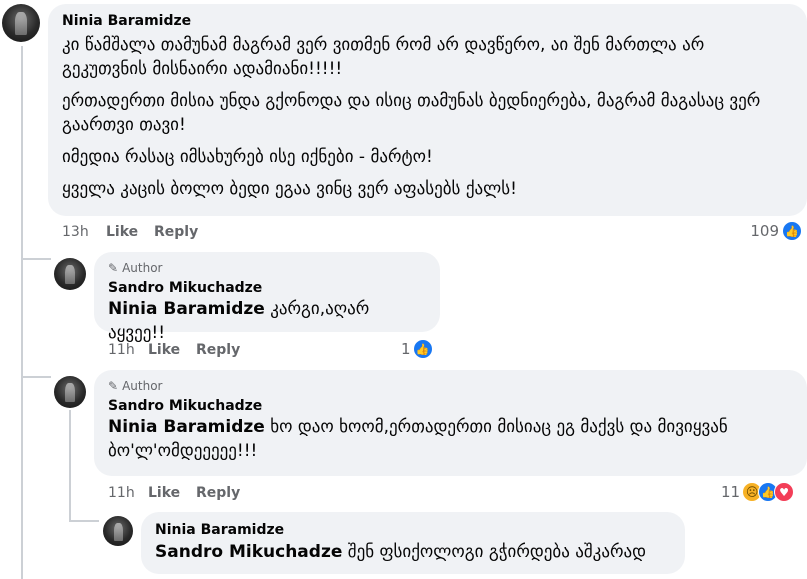 The image size is (807, 579). What do you see at coordinates (22, 312) in the screenshot?
I see `thread-line-main` at bounding box center [22, 312].